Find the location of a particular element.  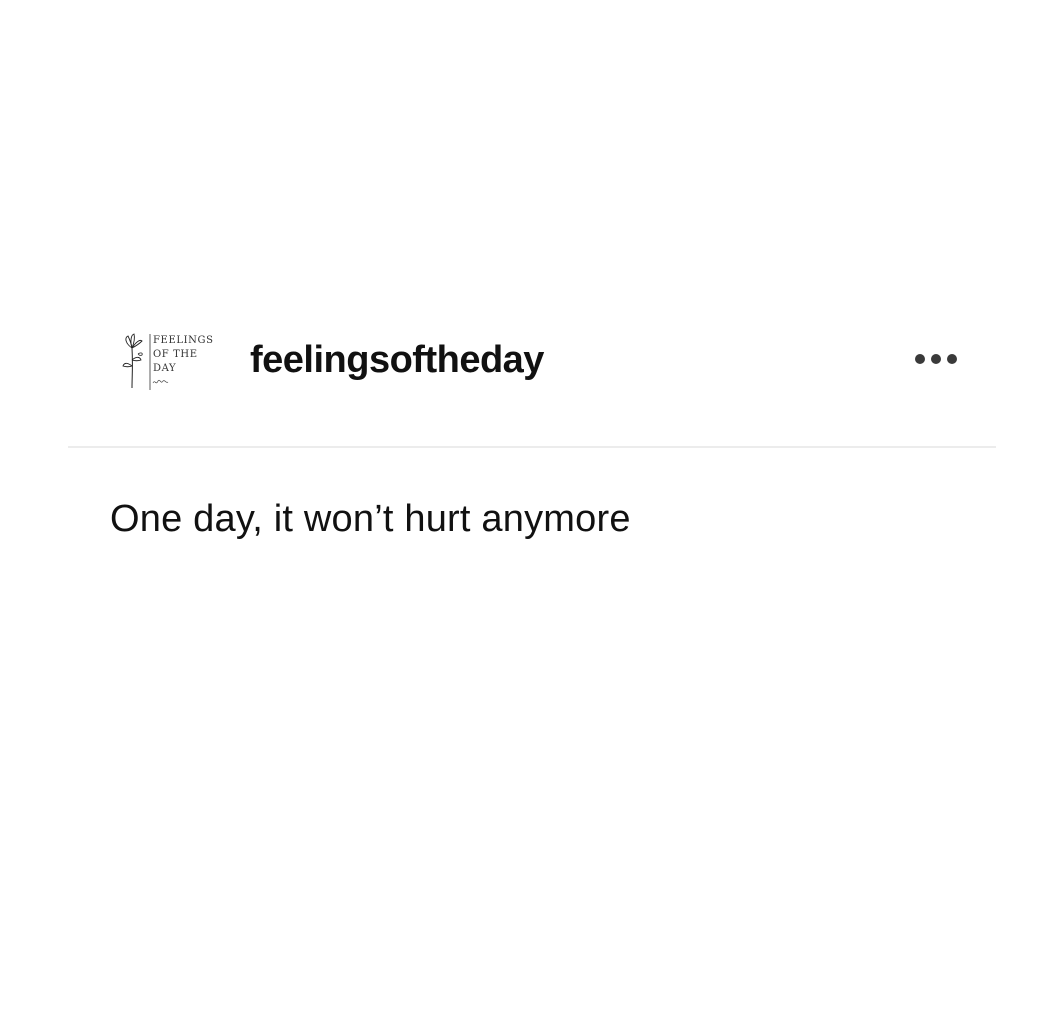

username-link: feelingsoftheday is located at coordinates (397, 360).